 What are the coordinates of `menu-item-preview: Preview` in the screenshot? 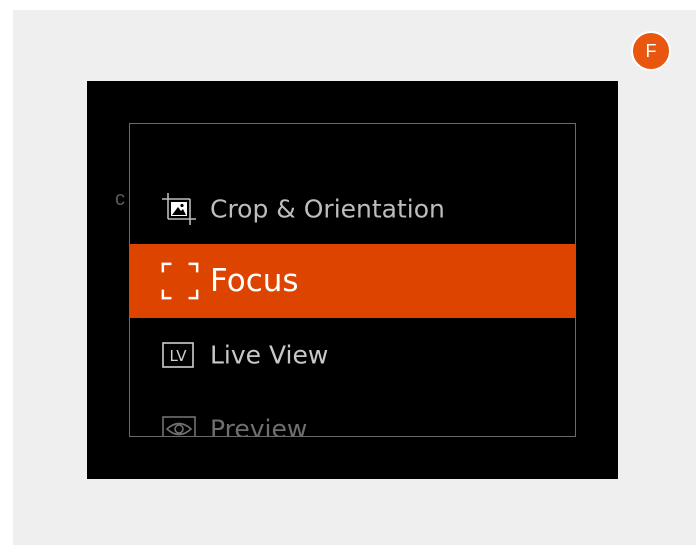 It's located at (352, 414).